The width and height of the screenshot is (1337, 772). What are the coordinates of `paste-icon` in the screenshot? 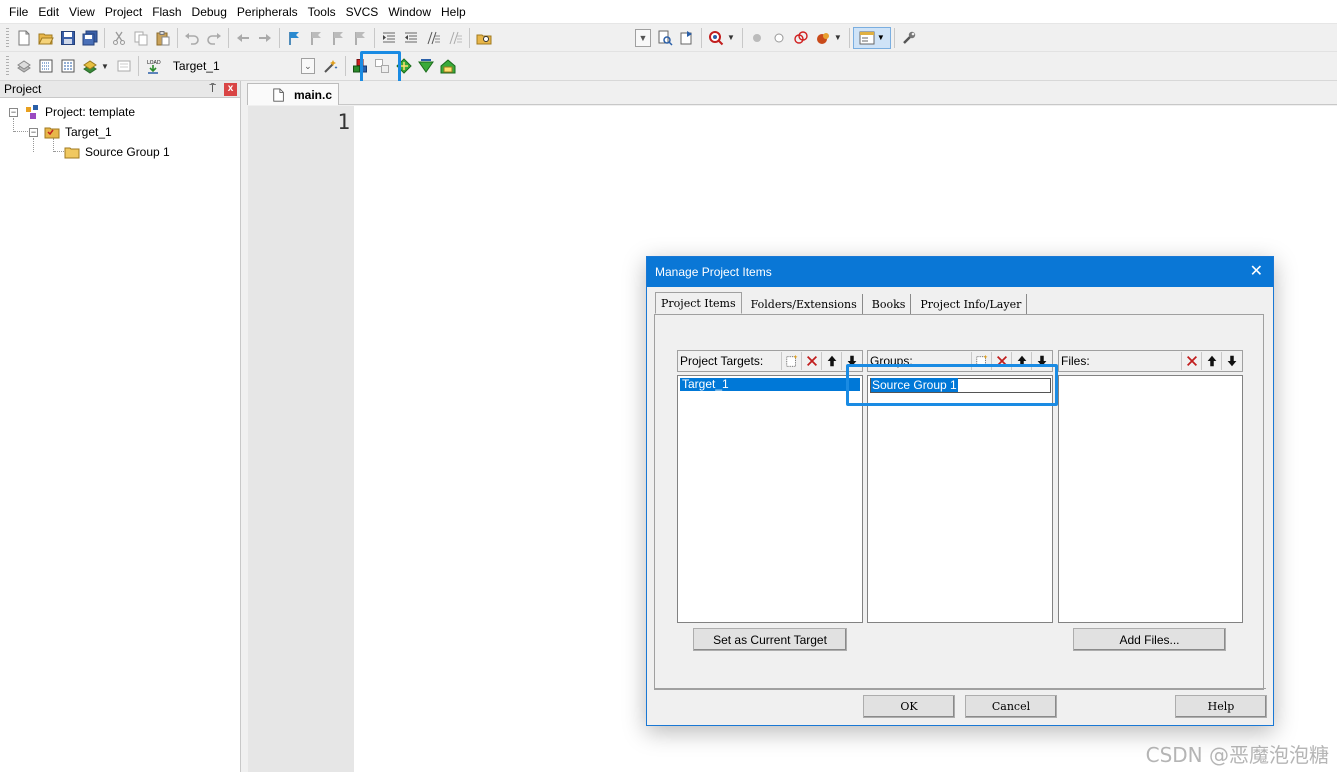 It's located at (163, 38).